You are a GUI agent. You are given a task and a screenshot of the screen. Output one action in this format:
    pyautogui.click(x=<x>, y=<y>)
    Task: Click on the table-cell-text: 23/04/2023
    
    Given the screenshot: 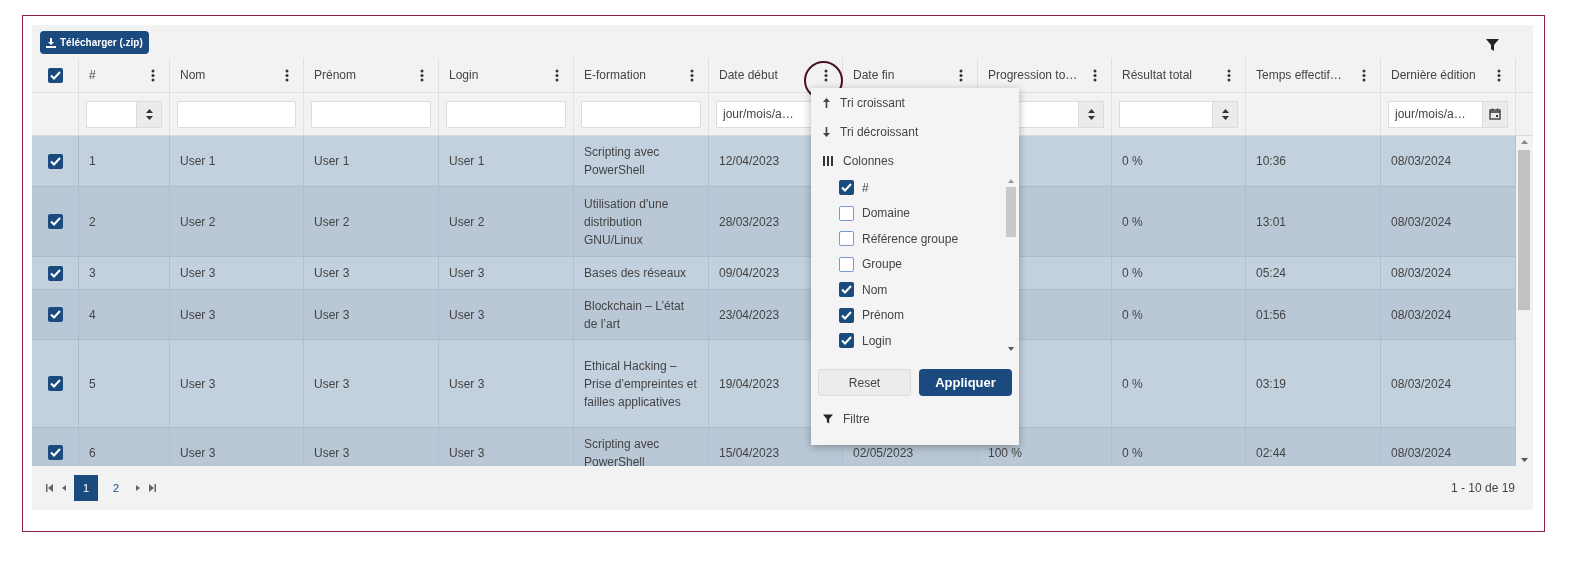 What is the action you would take?
    pyautogui.click(x=749, y=315)
    